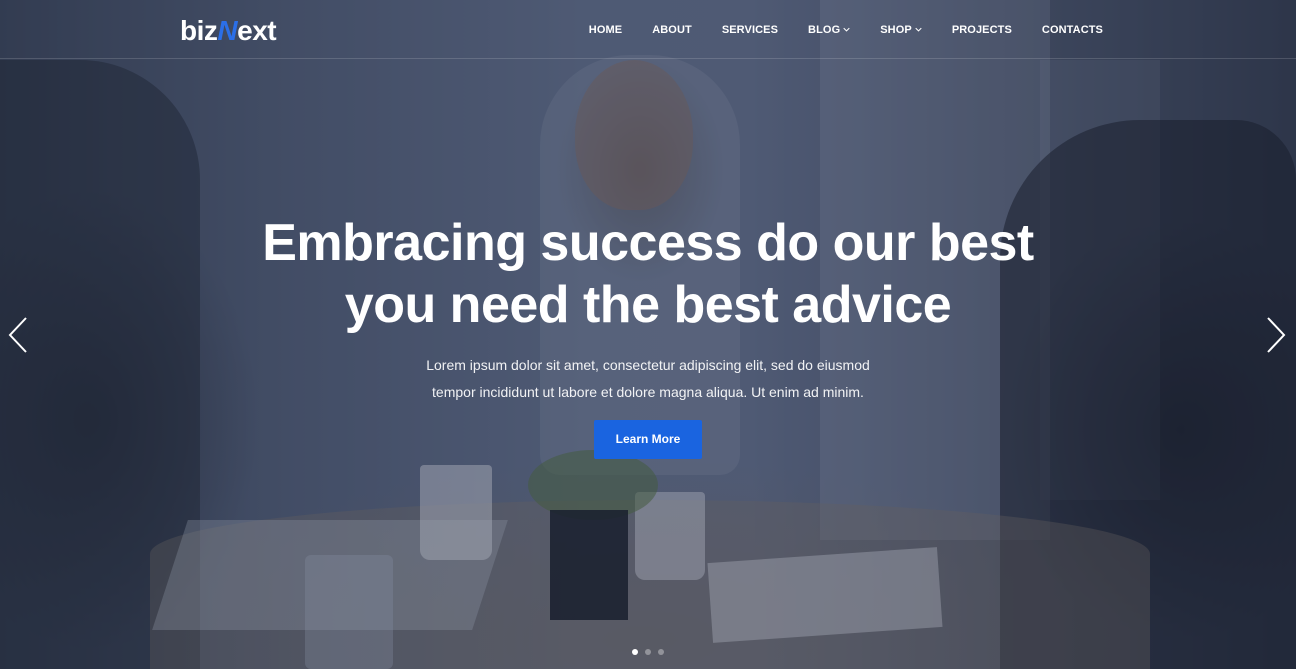 The height and width of the screenshot is (669, 1296). What do you see at coordinates (1072, 29) in the screenshot?
I see `nav-item-label: CONTACTS` at bounding box center [1072, 29].